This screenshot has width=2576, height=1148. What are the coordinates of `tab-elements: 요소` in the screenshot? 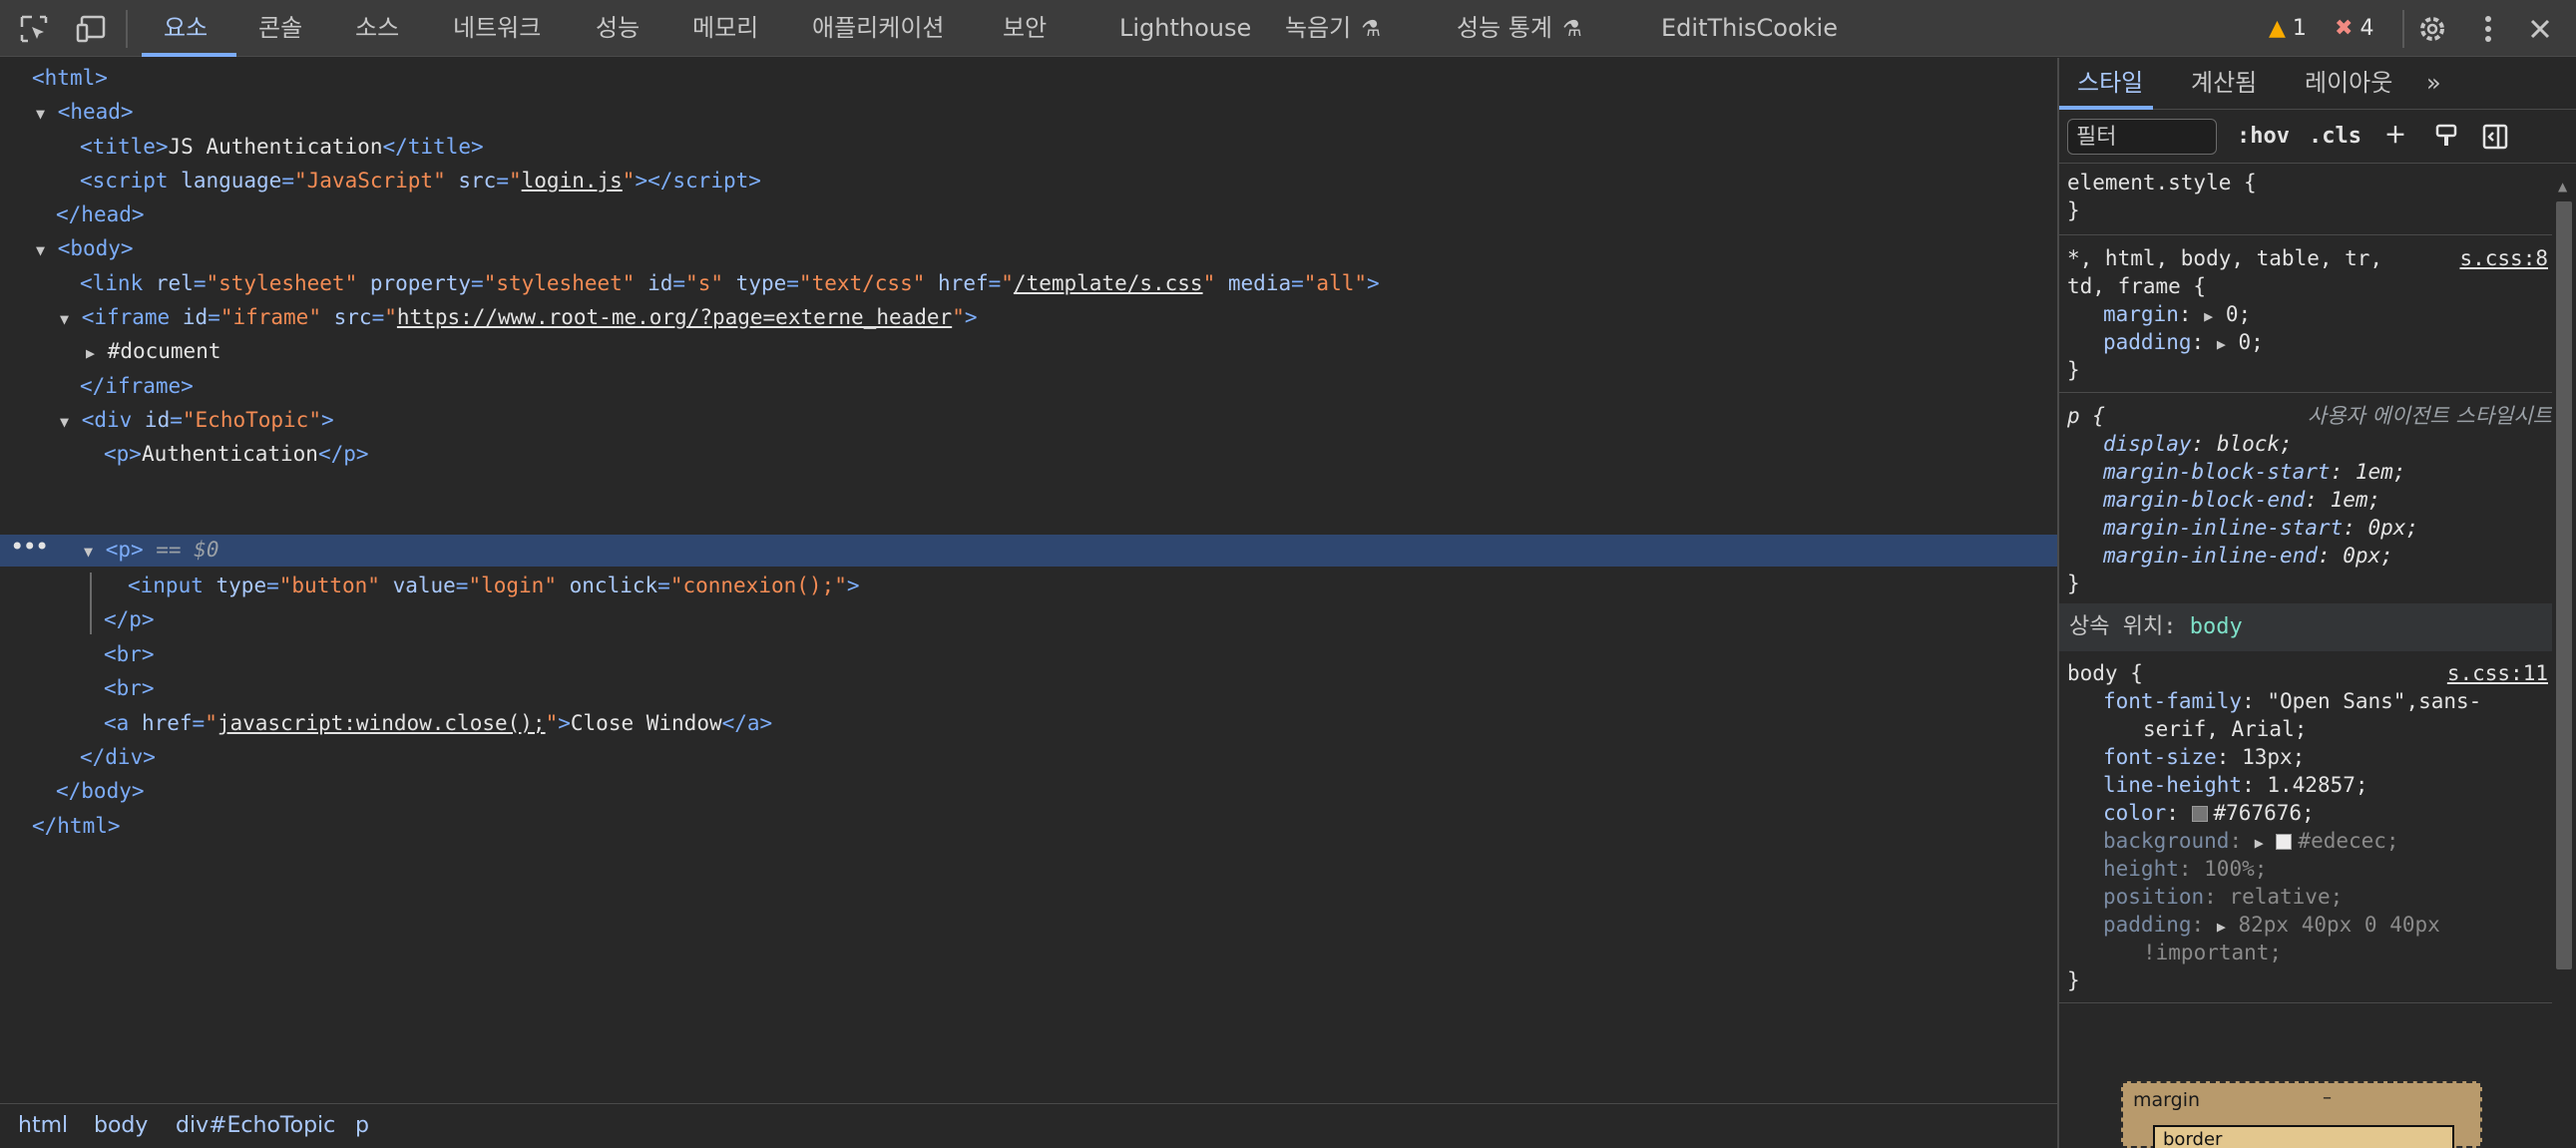 It's located at (186, 29).